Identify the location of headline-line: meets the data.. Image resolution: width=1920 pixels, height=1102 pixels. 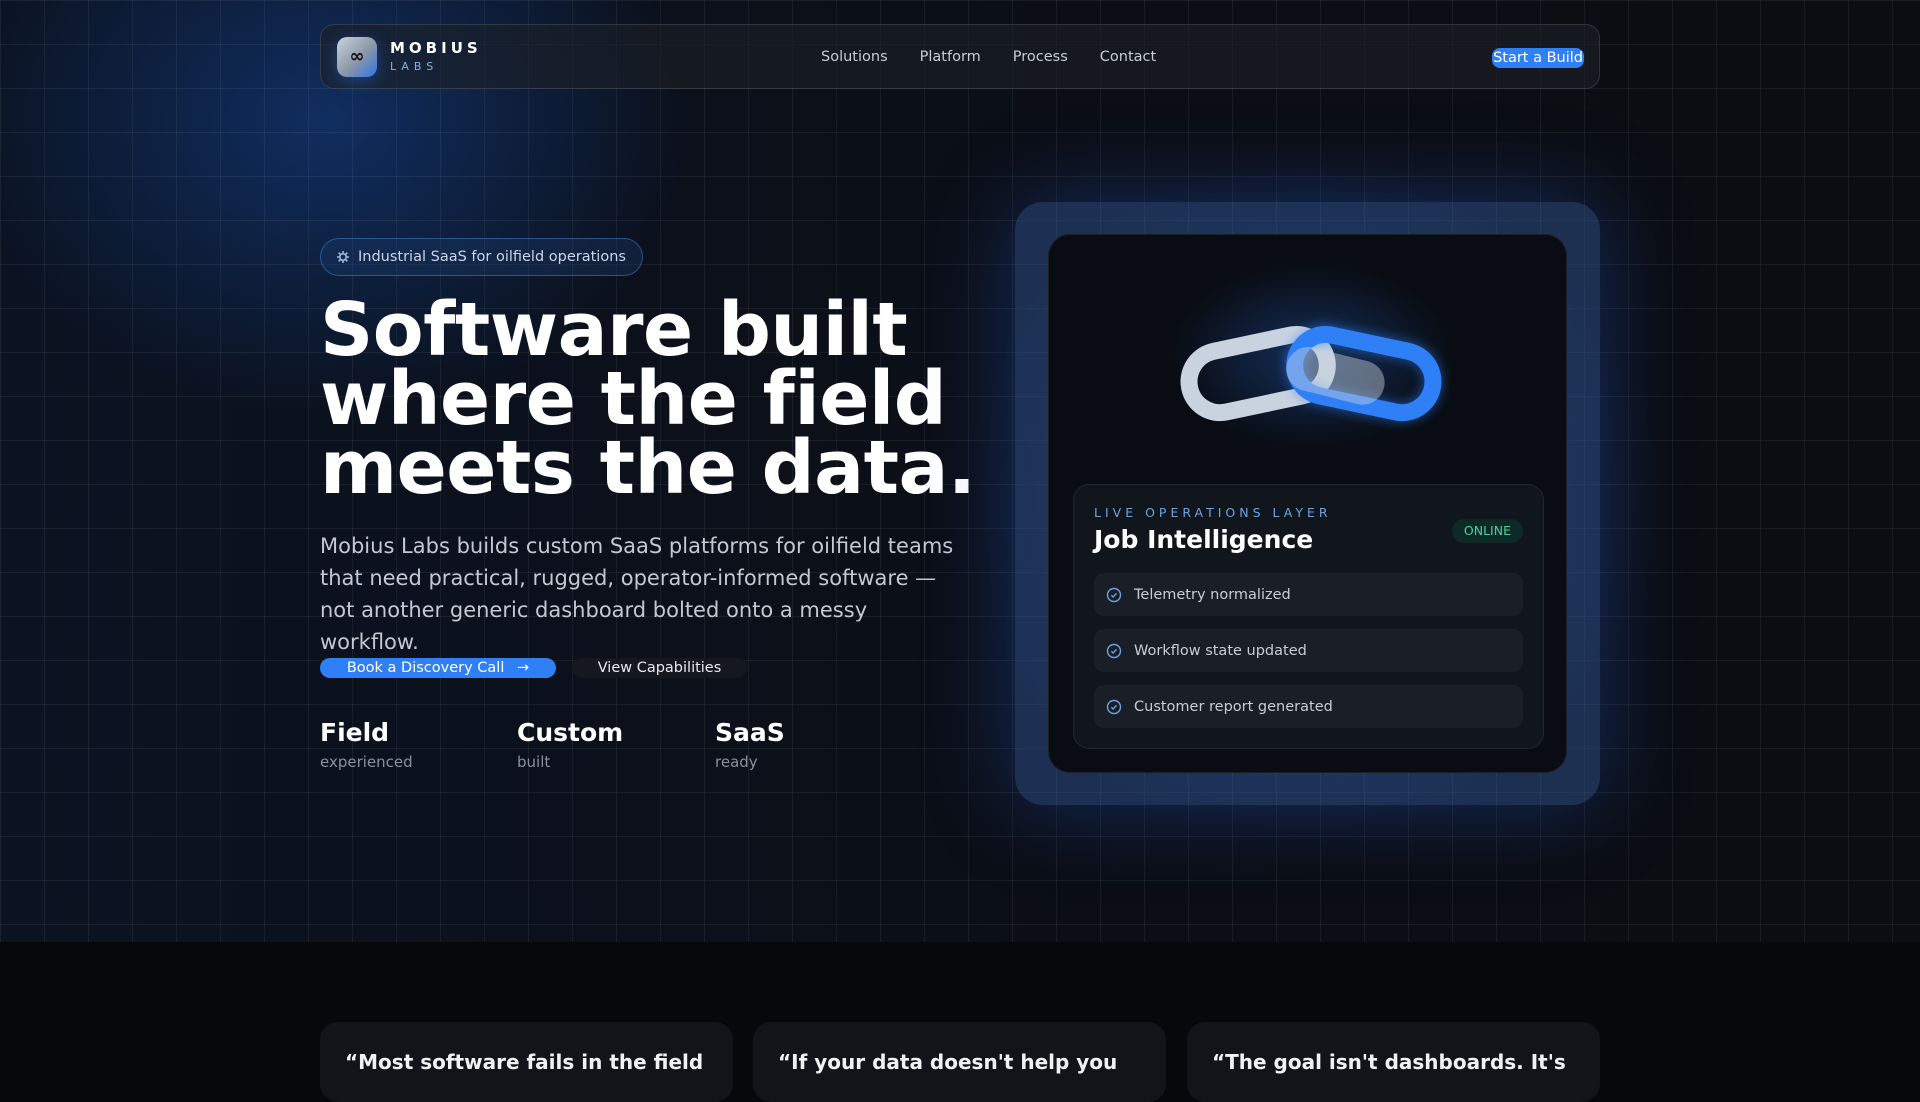
(648, 468).